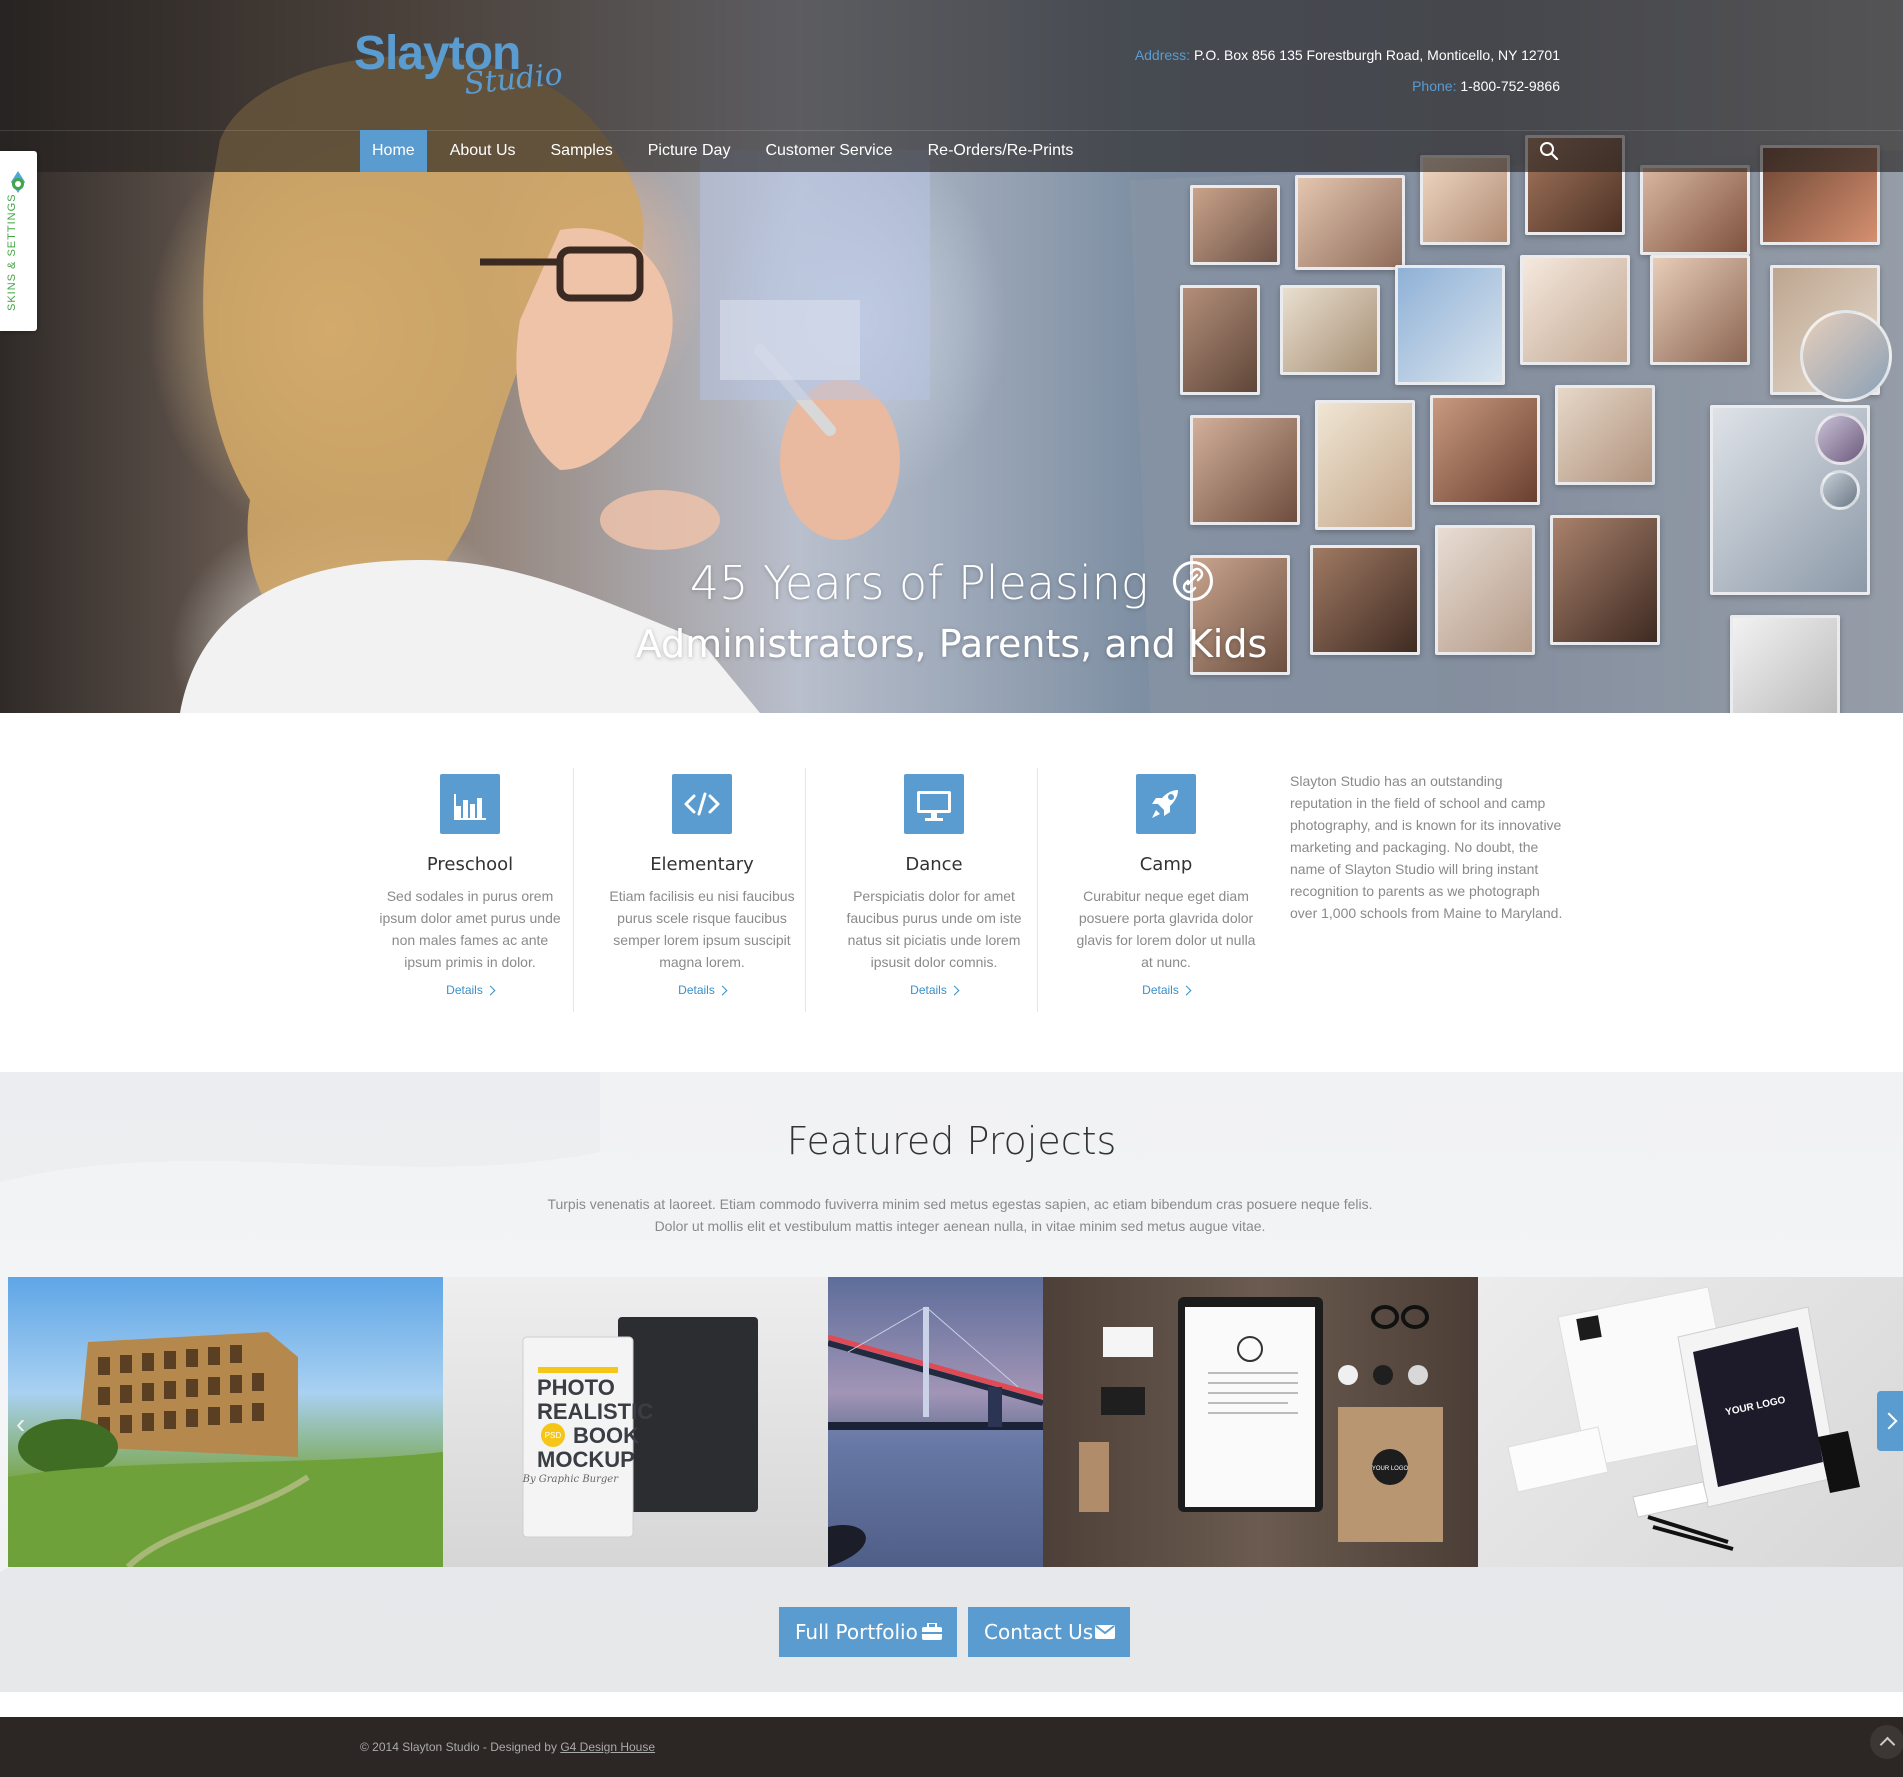 Image resolution: width=1903 pixels, height=1777 pixels. Describe the element at coordinates (1162, 55) in the screenshot. I see `address-label: Address:` at that location.